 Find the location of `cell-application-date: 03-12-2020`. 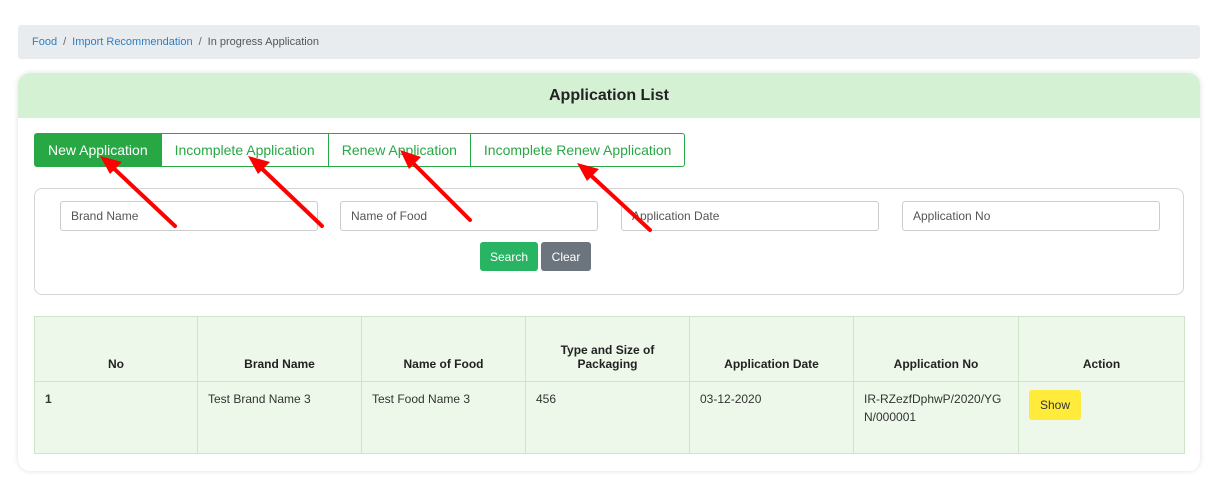

cell-application-date: 03-12-2020 is located at coordinates (771, 417).